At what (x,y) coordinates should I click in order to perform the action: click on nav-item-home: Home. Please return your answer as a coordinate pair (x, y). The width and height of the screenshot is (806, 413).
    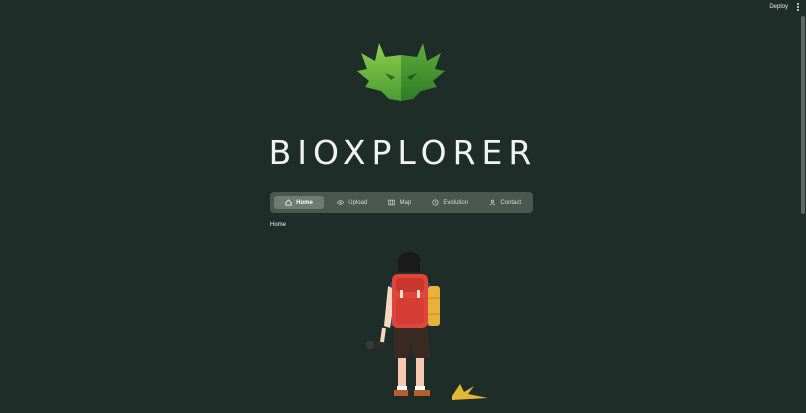
    Looking at the image, I should click on (299, 202).